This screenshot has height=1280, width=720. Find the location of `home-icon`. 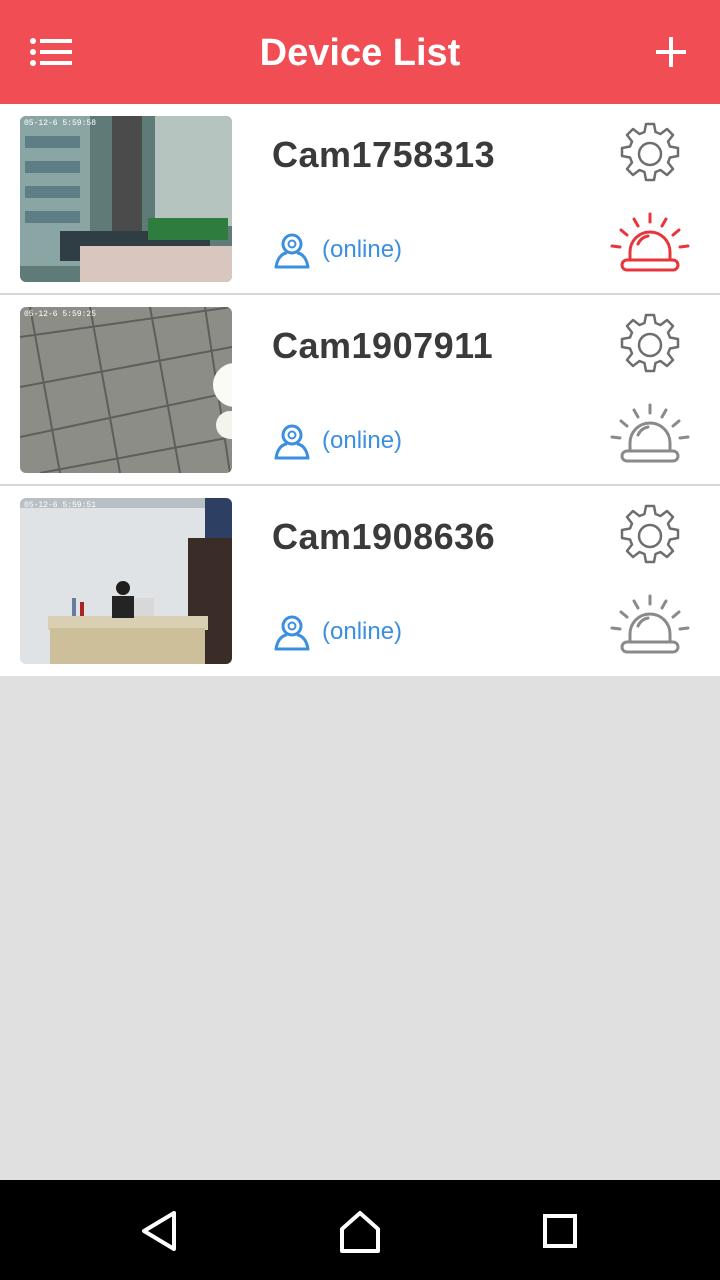

home-icon is located at coordinates (360, 1232).